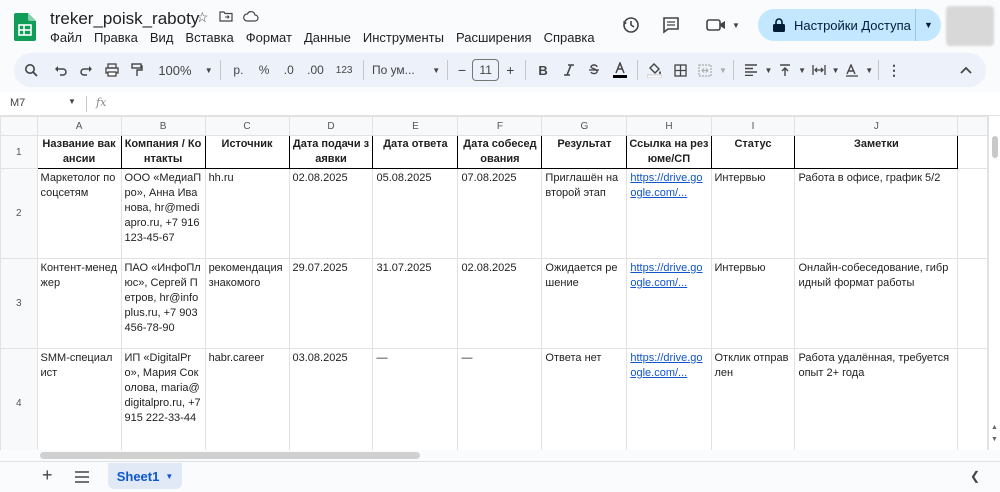 This screenshot has width=1000, height=492. I want to click on cell: Работа удалённая, требуется опыт 2+ года, so click(876, 399).